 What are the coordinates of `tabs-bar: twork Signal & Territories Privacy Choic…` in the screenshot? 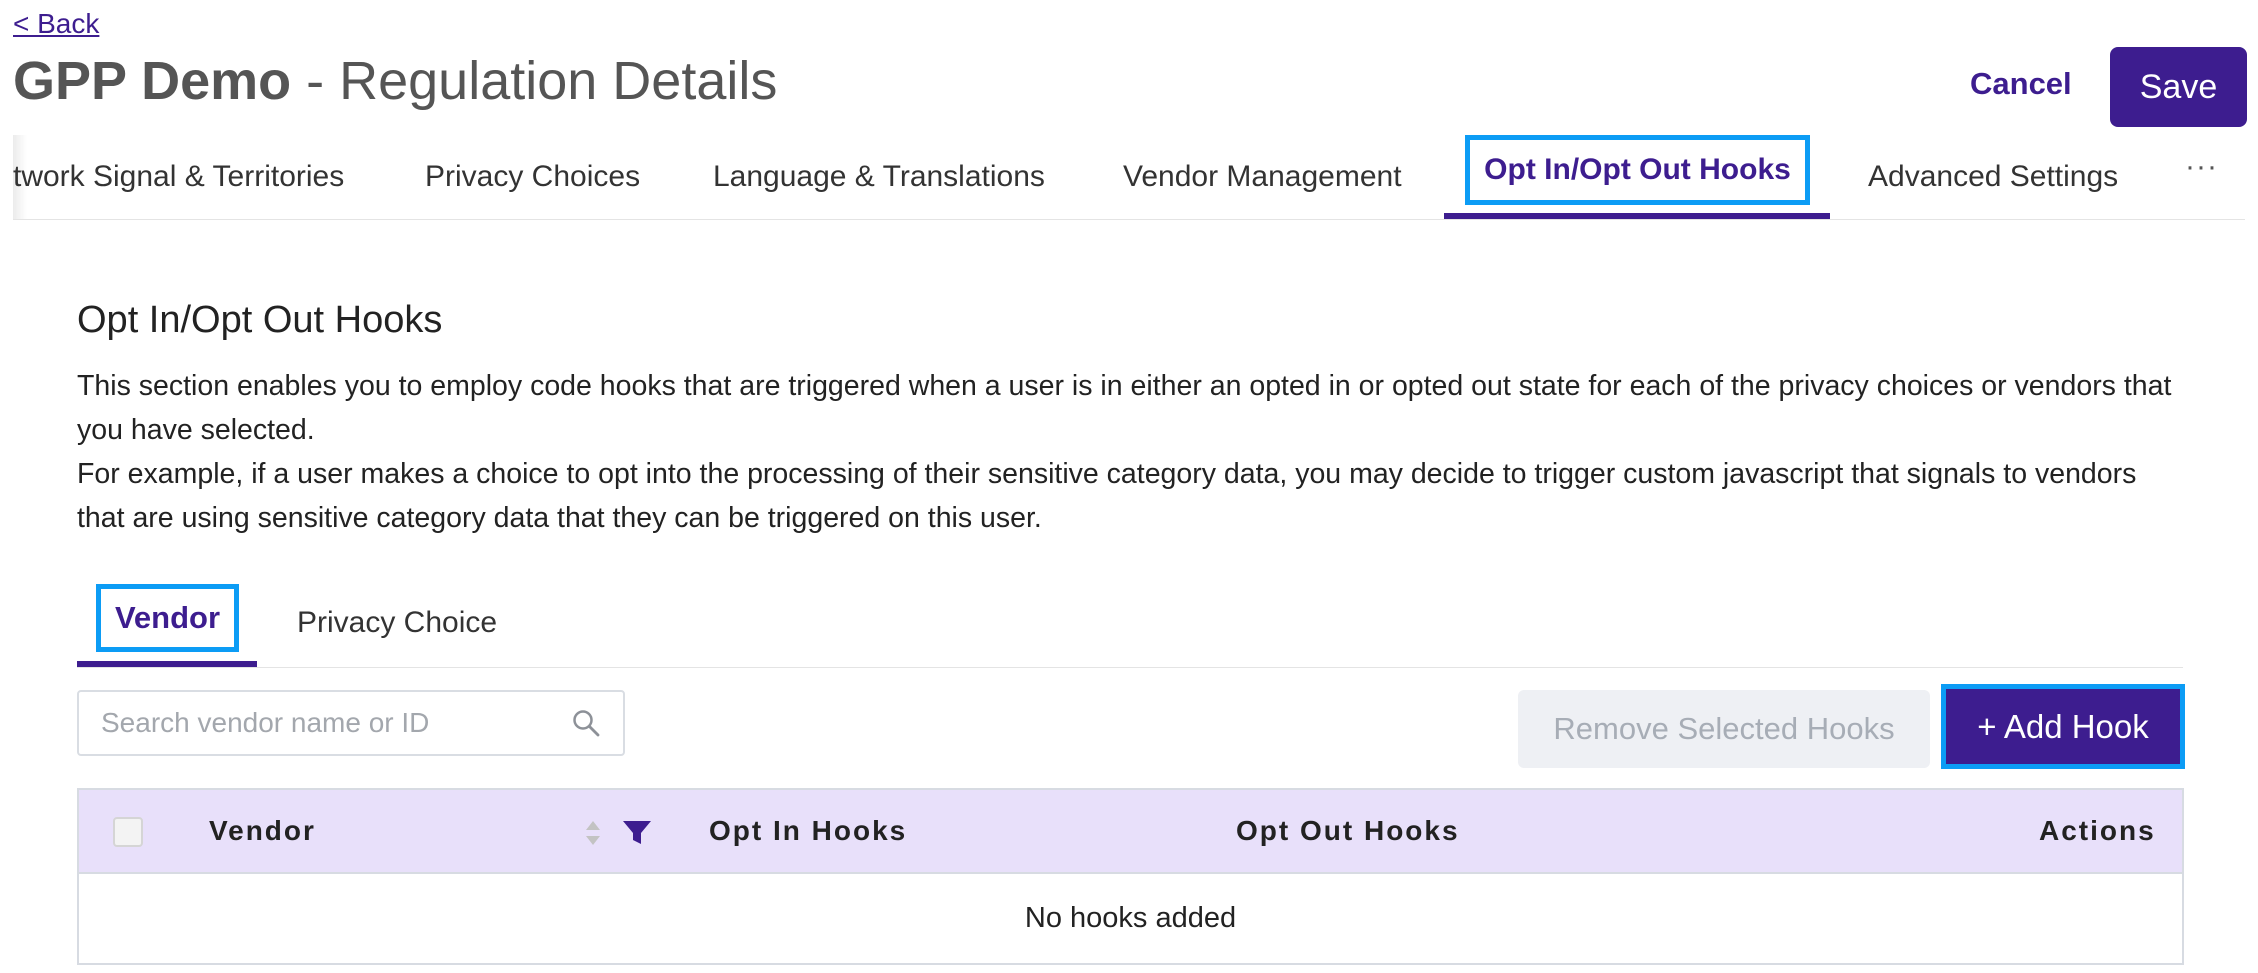 It's located at (1129, 177).